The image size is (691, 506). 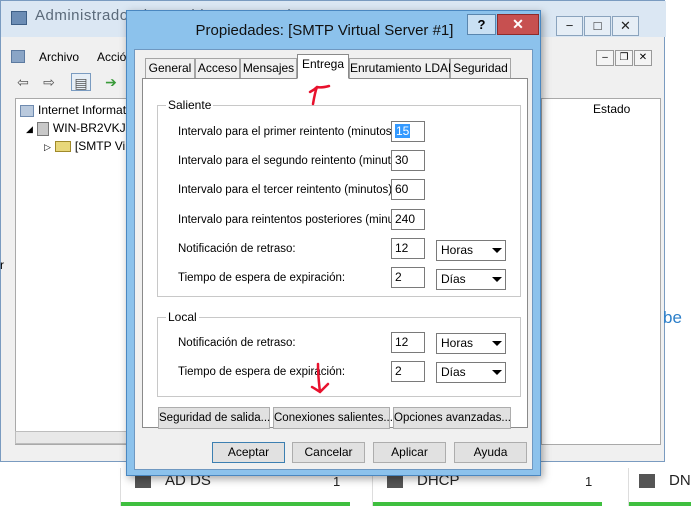 What do you see at coordinates (111, 82) in the screenshot?
I see `export-list-icon: ➔` at bounding box center [111, 82].